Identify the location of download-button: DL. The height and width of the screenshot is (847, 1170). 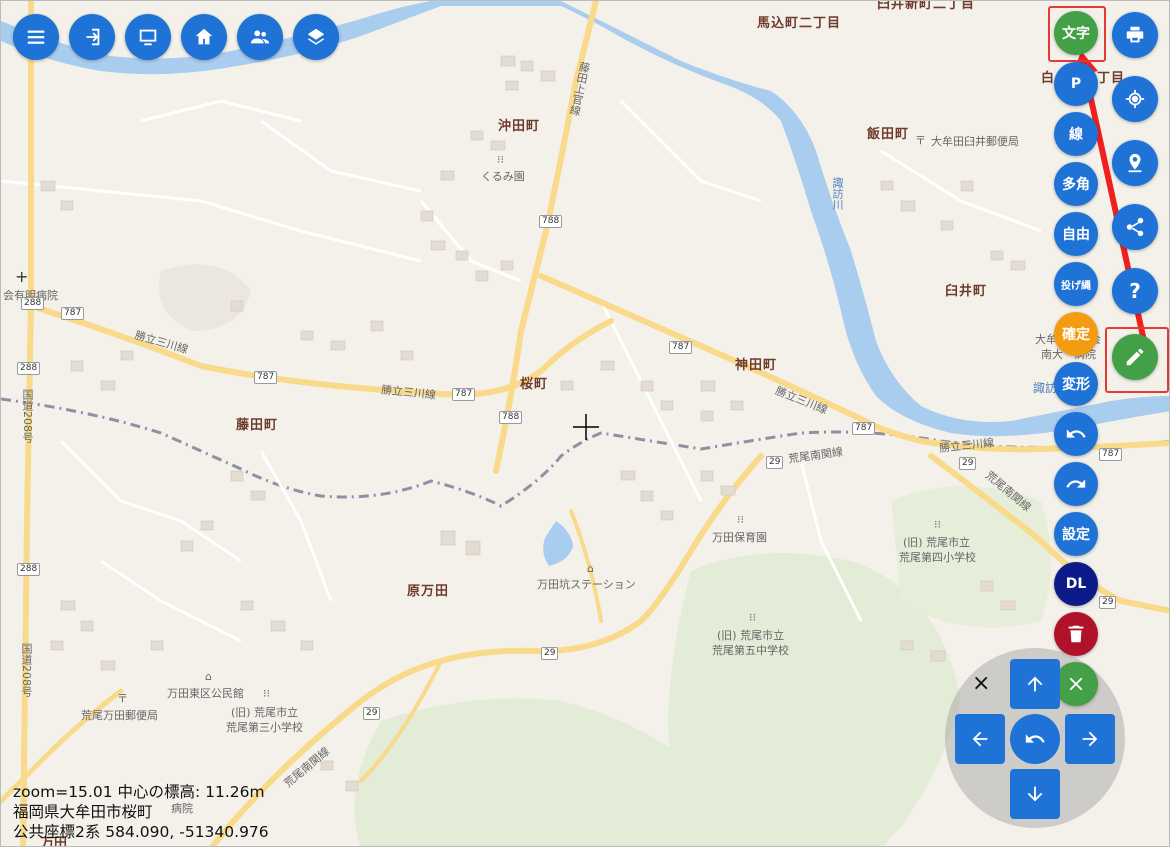
(1076, 584).